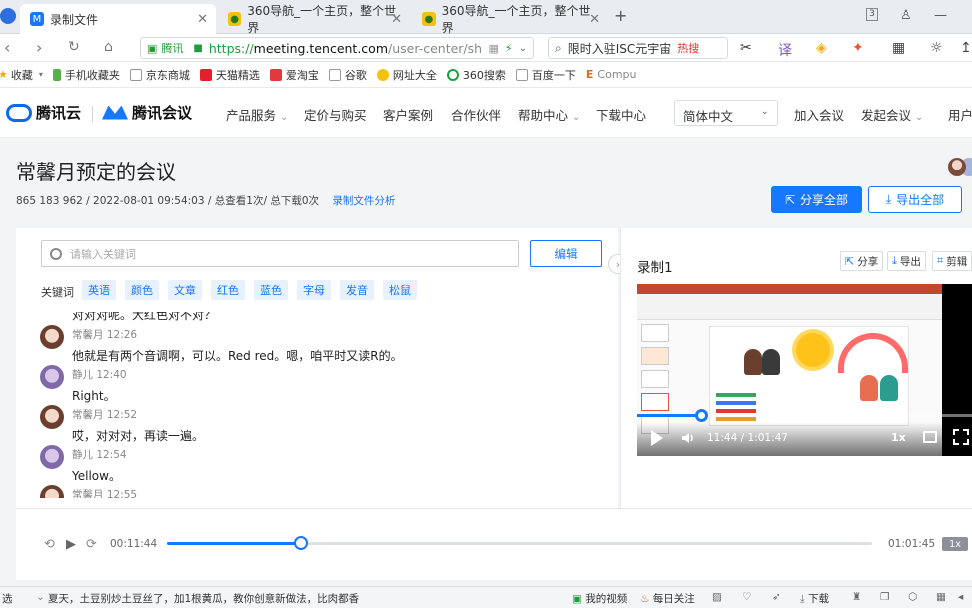 This screenshot has width=972, height=608. What do you see at coordinates (519, 543) in the screenshot?
I see `player-progress-bar` at bounding box center [519, 543].